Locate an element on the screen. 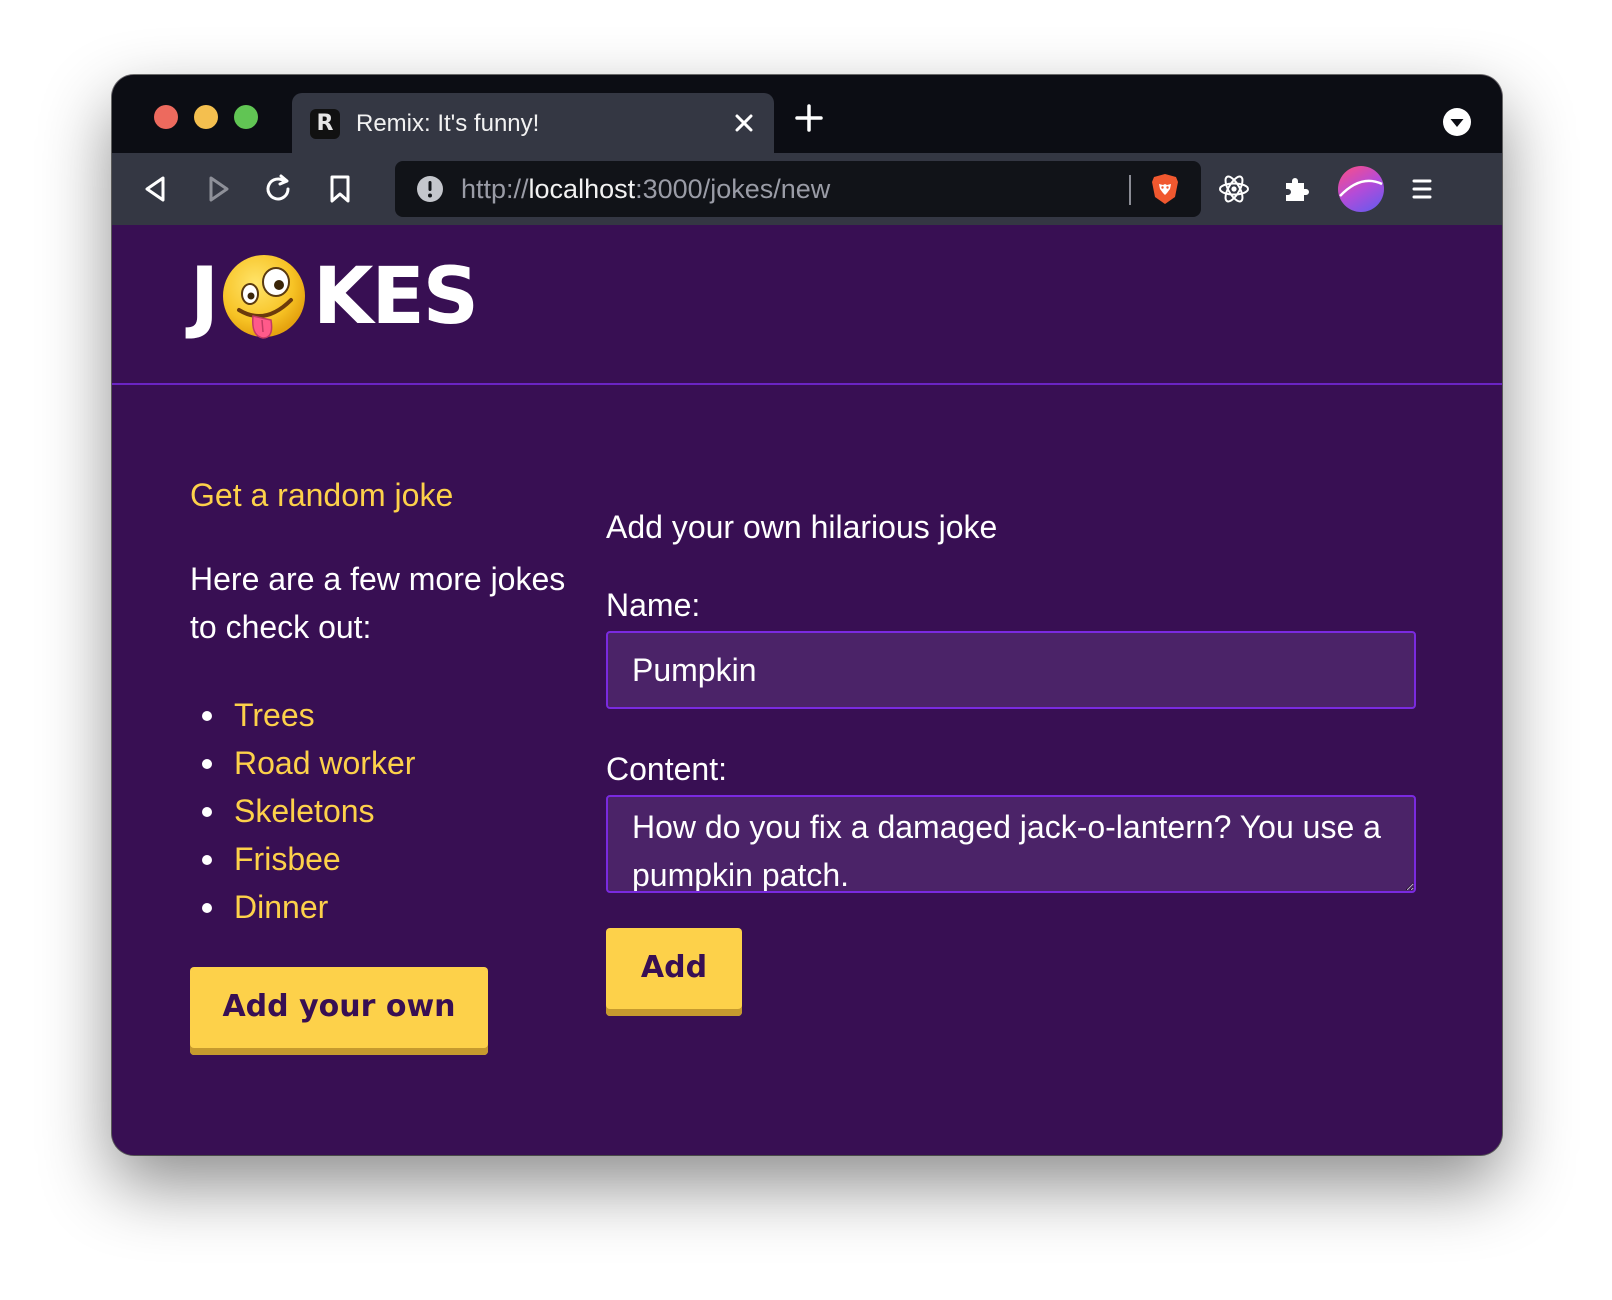 This screenshot has width=1612, height=1300. info-icon is located at coordinates (430, 189).